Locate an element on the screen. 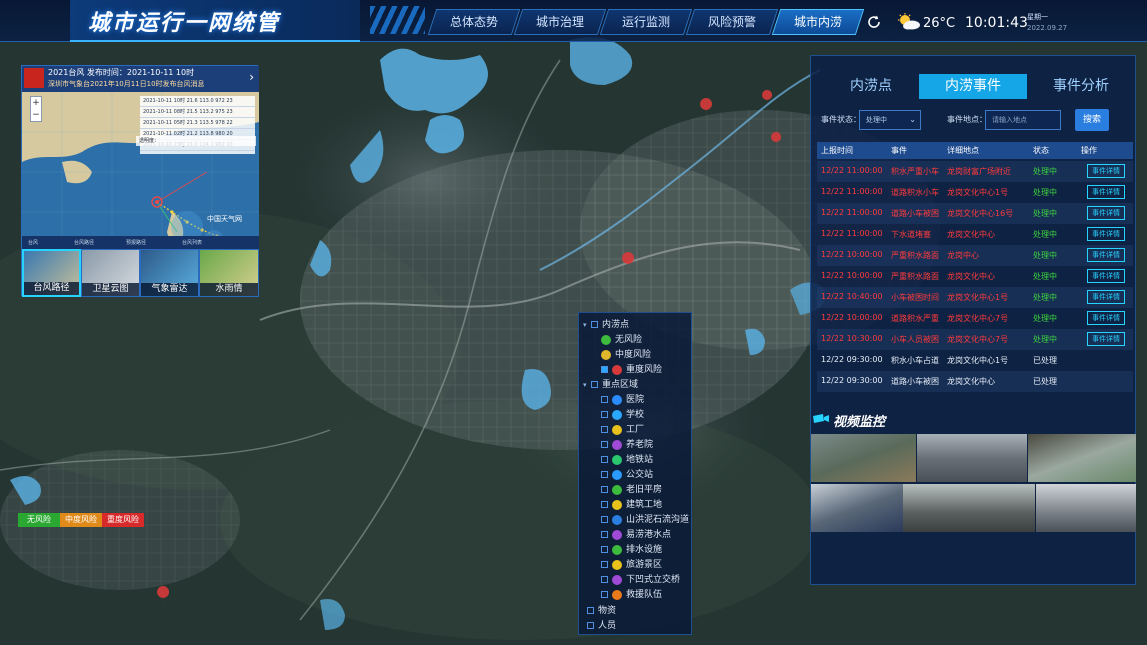 The image size is (1147, 645). status-filter-select: 处理中 ⌄ is located at coordinates (890, 120).